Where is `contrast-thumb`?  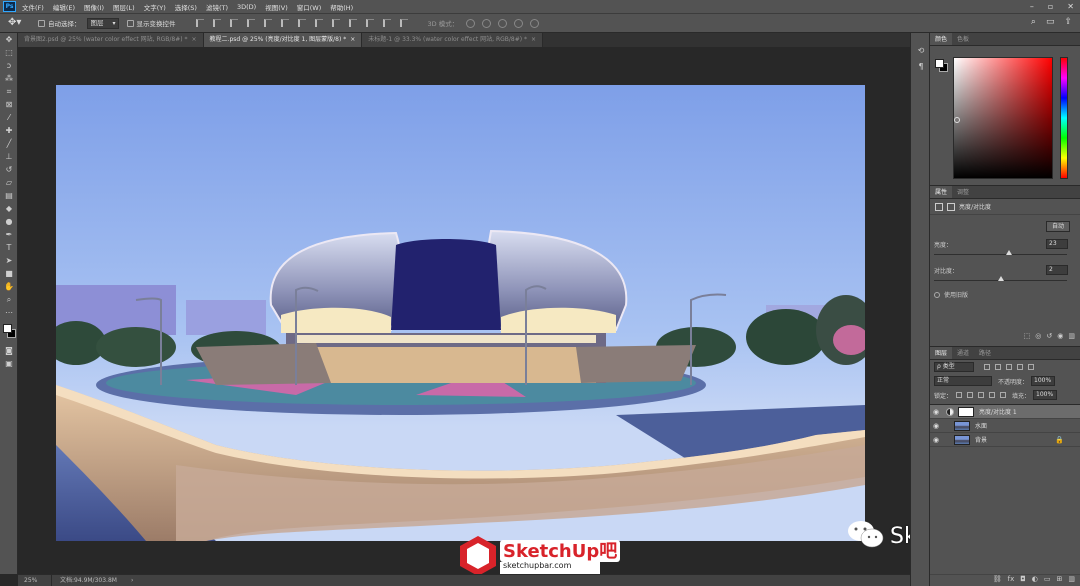
contrast-thumb is located at coordinates (1001, 278).